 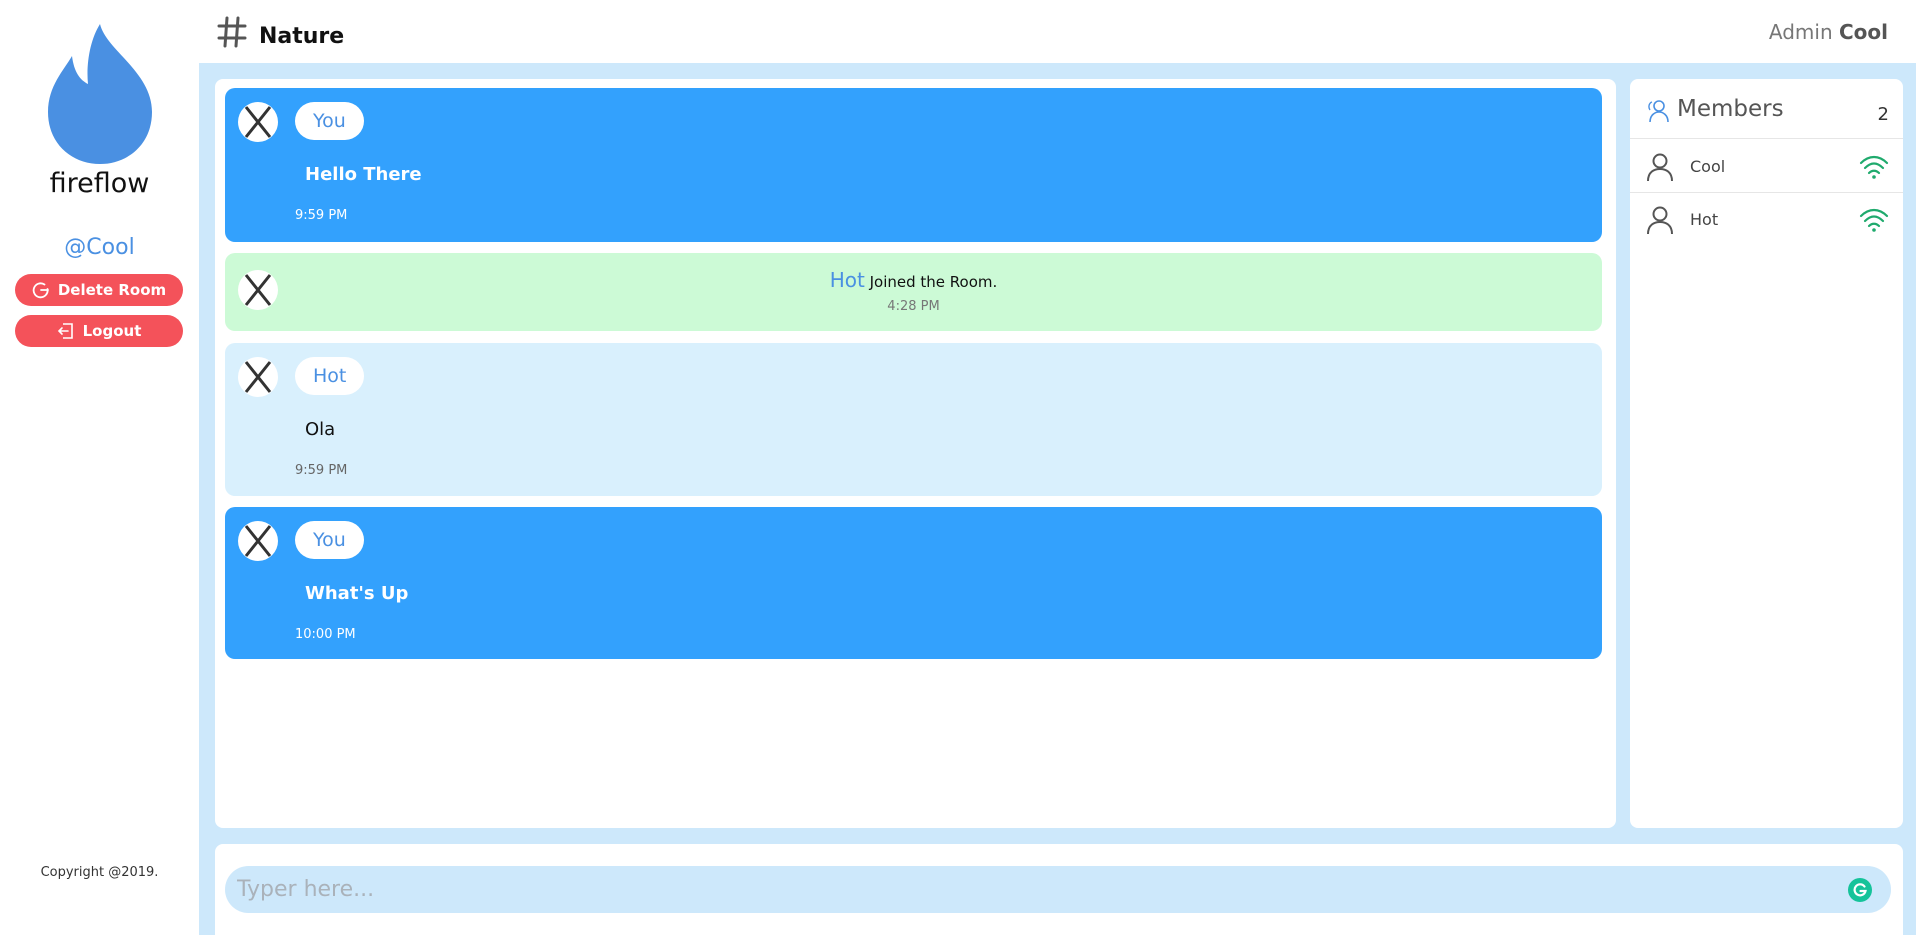 What do you see at coordinates (913, 306) in the screenshot?
I see `message-time: 4:28 PM` at bounding box center [913, 306].